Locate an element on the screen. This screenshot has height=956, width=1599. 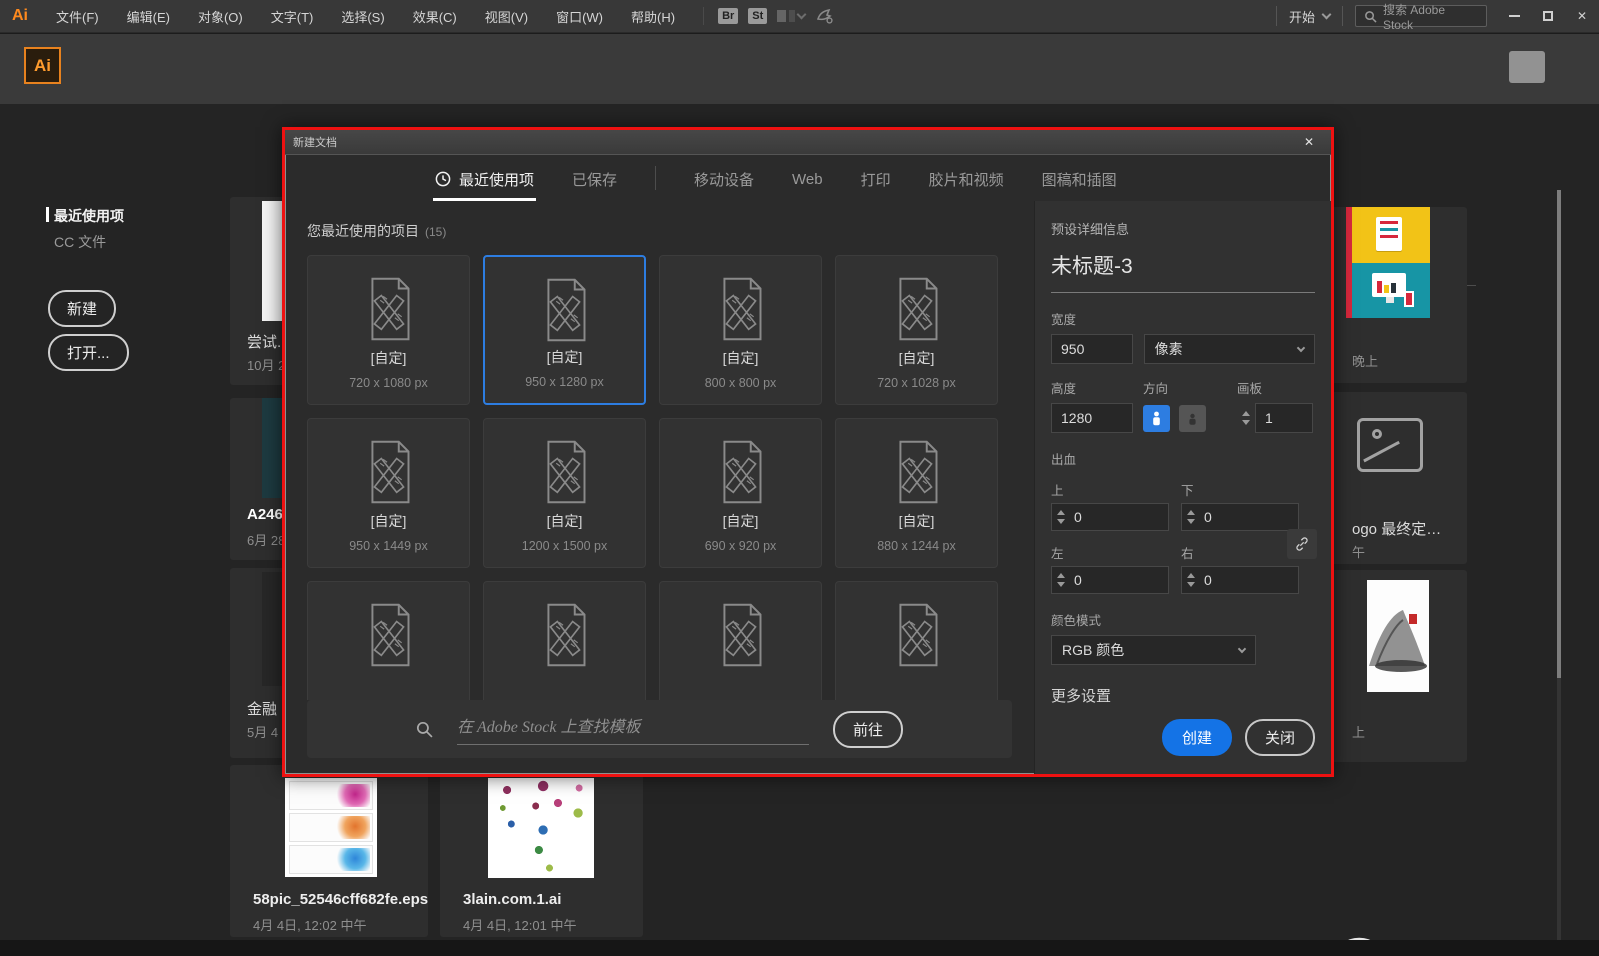
bleed-left-label: 左 is located at coordinates (1057, 554).